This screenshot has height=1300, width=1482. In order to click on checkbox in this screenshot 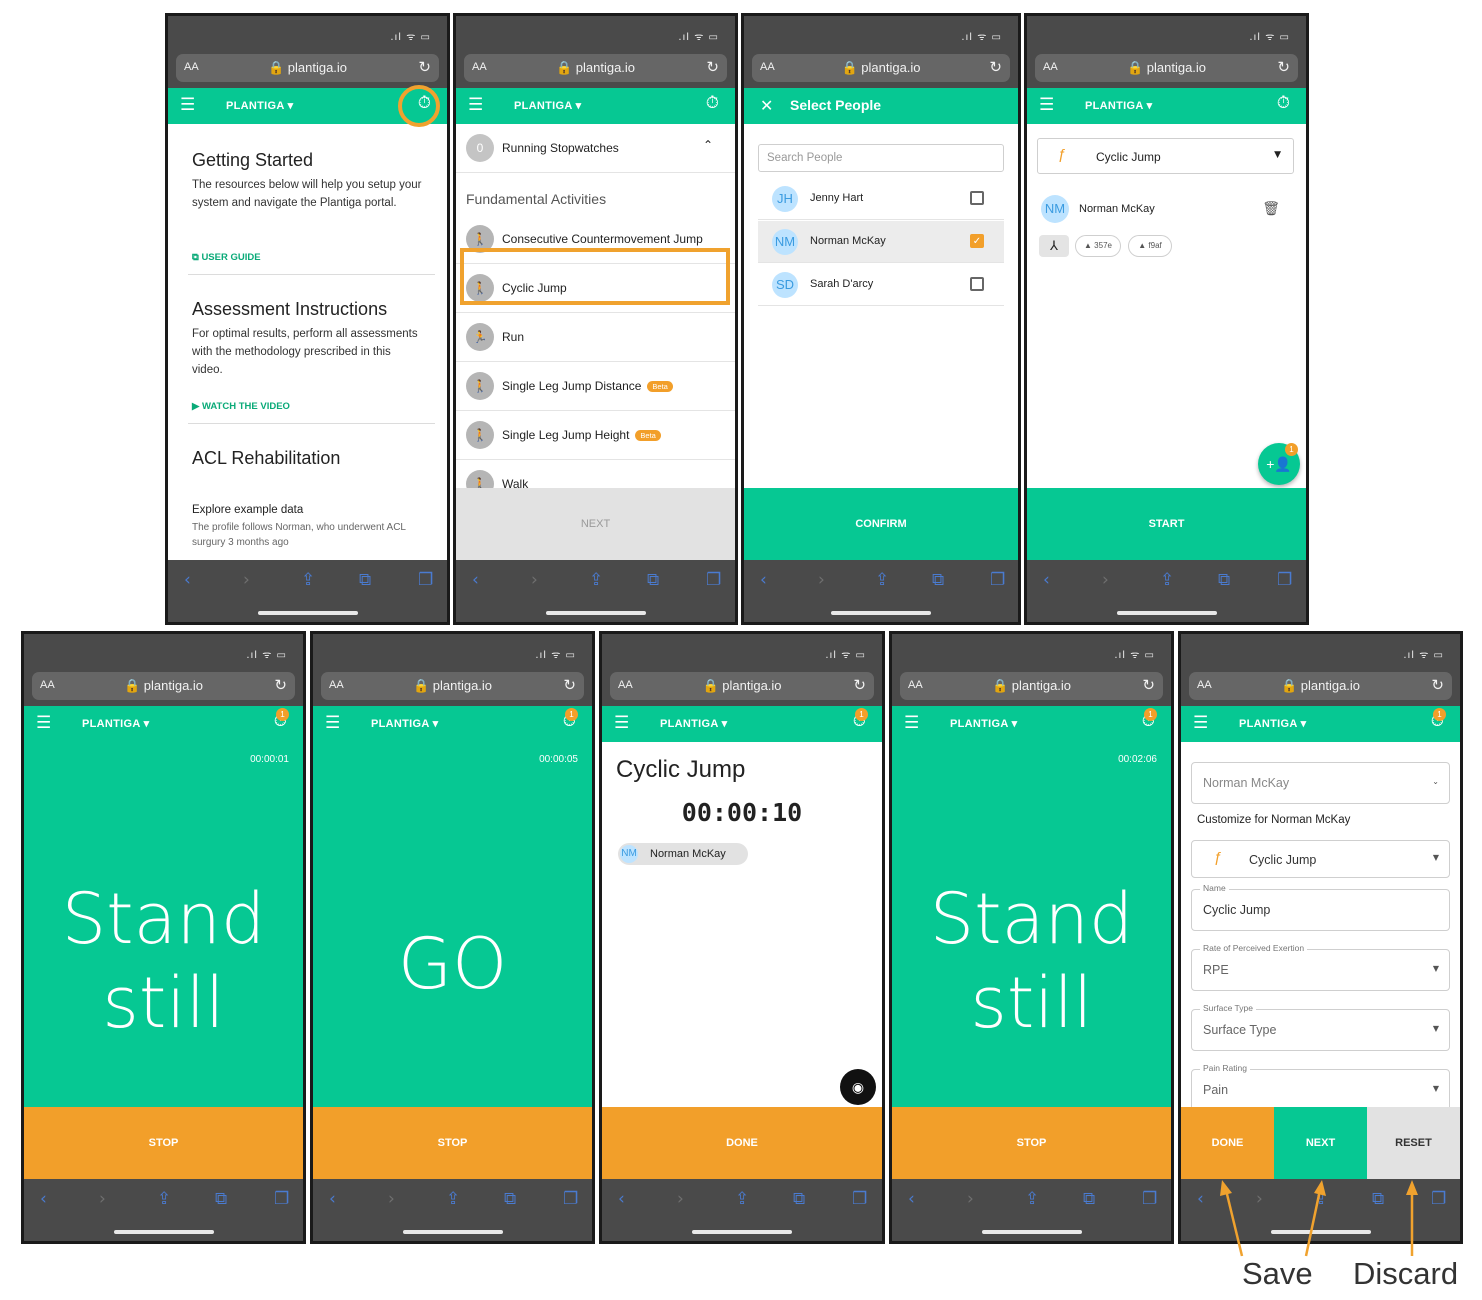, I will do `click(977, 198)`.